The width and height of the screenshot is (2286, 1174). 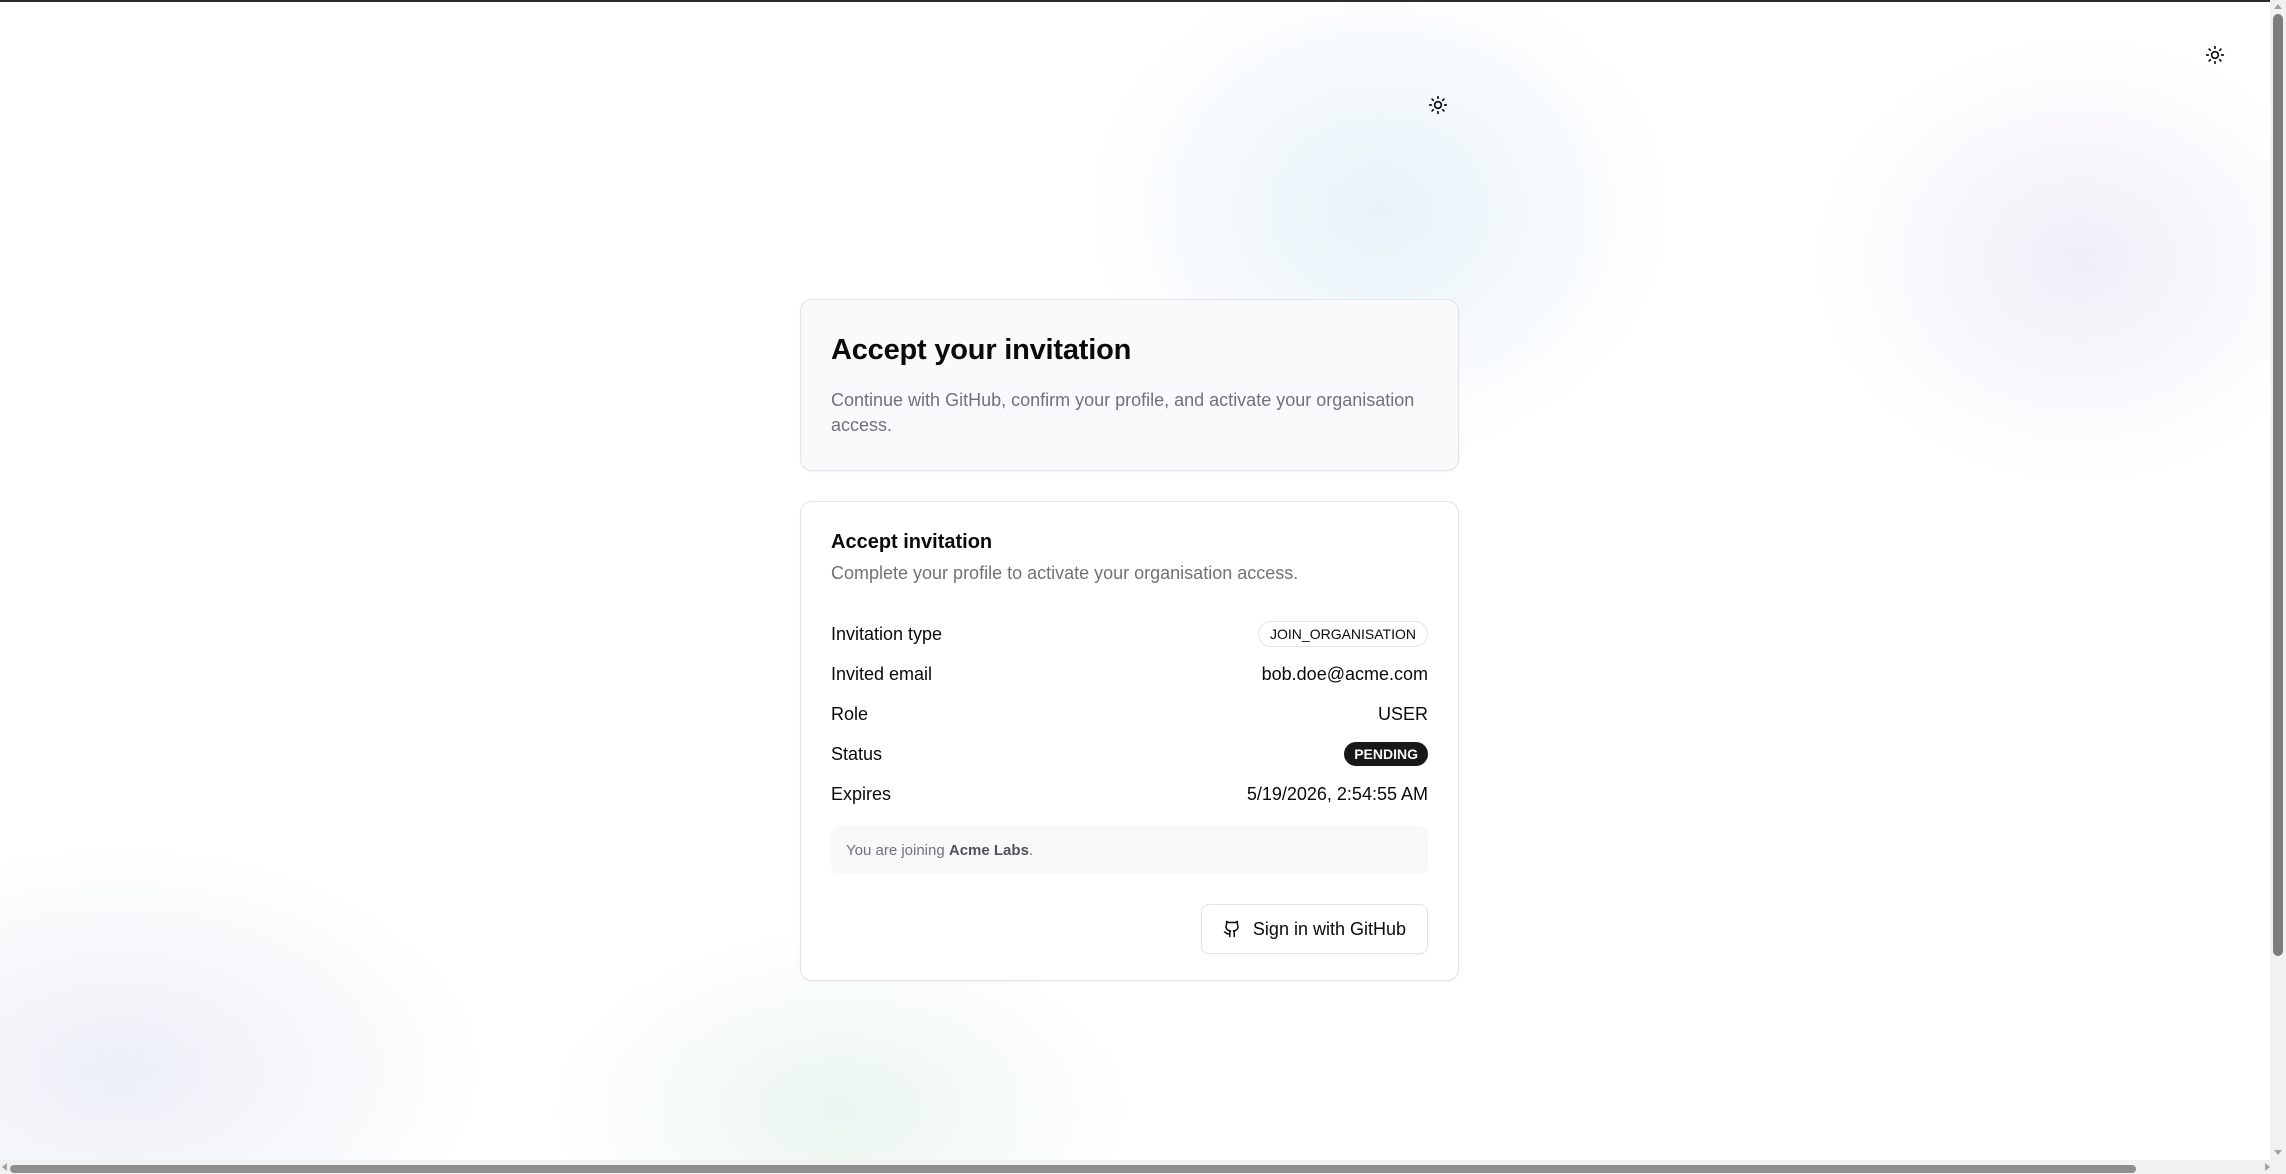 I want to click on detail-label: Role, so click(x=850, y=713).